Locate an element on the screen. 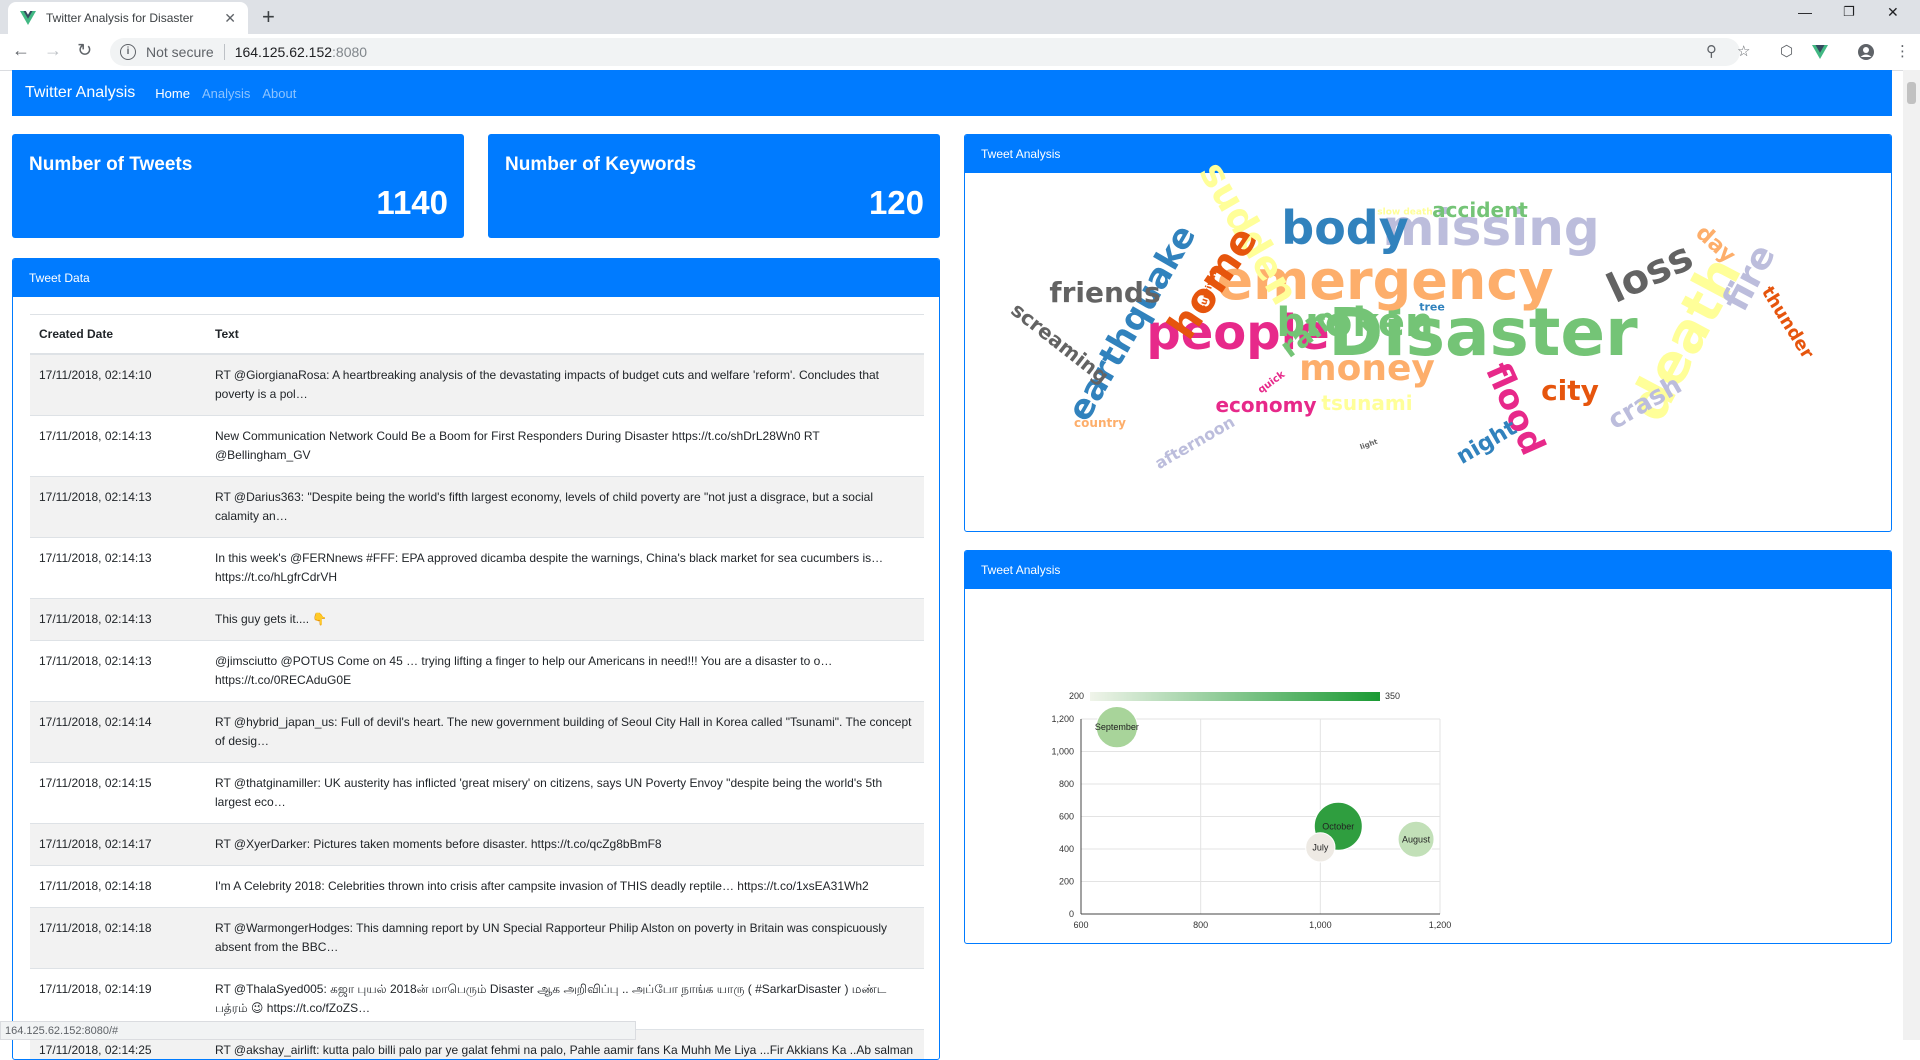 Image resolution: width=1920 pixels, height=1060 pixels. vue-devtools-icon is located at coordinates (1820, 52).